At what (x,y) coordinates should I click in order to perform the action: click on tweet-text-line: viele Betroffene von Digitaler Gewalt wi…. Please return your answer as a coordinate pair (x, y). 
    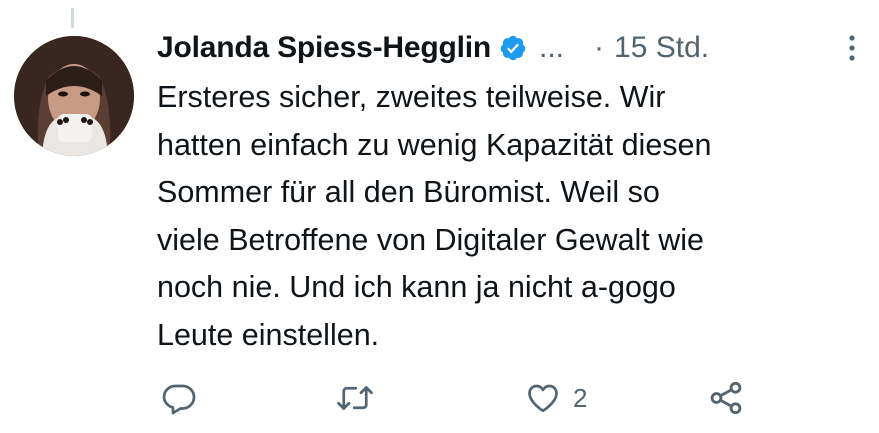
    Looking at the image, I should click on (431, 239).